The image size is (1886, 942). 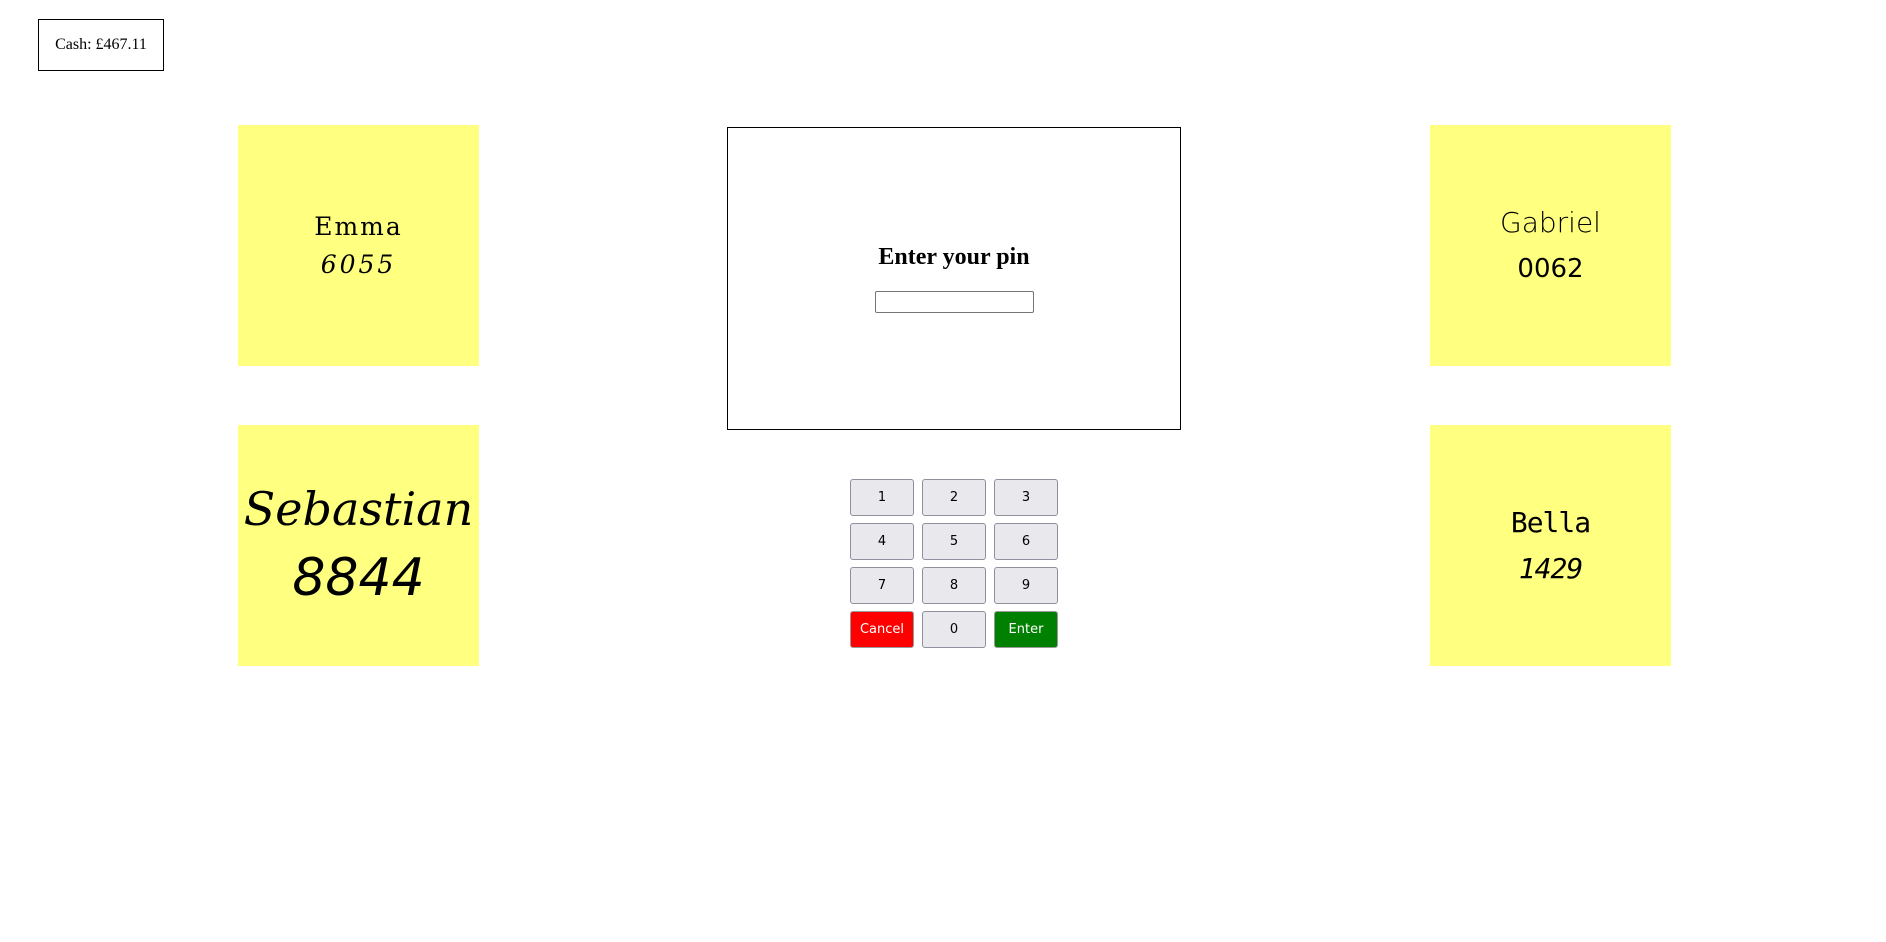 I want to click on sticky-note-gabriel: Gabriel 0062, so click(x=1550, y=245).